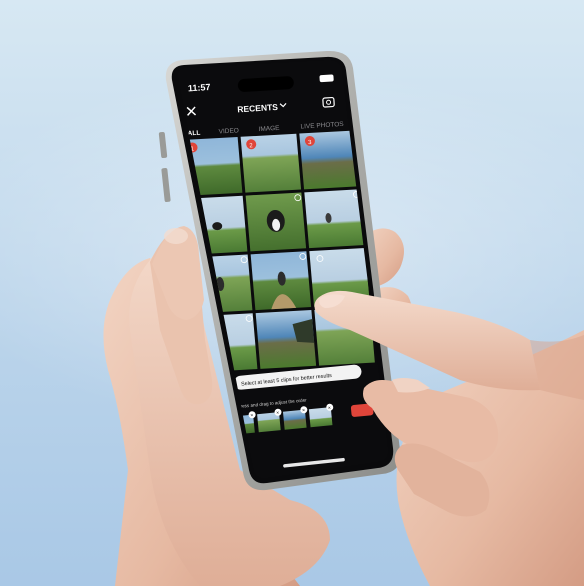 The width and height of the screenshot is (584, 586). I want to click on tab-video: VIDEO, so click(228, 131).